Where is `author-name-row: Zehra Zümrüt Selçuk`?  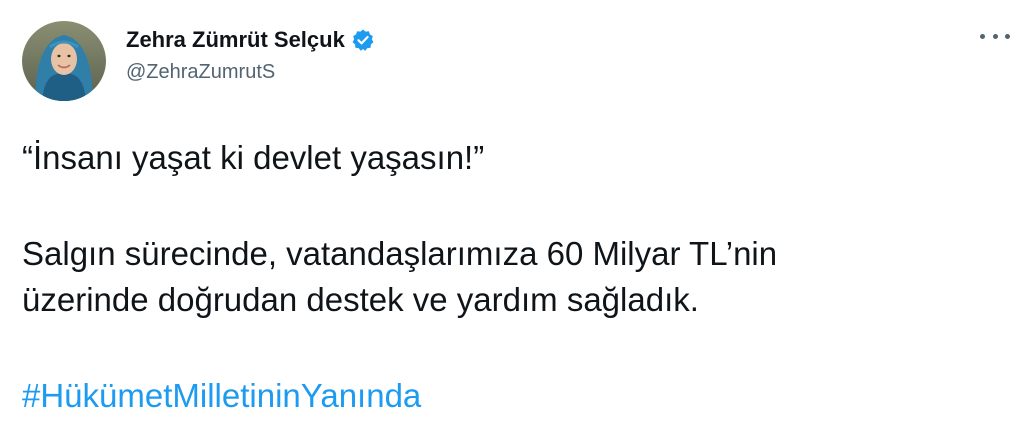
author-name-row: Zehra Zümrüt Selçuk is located at coordinates (250, 40).